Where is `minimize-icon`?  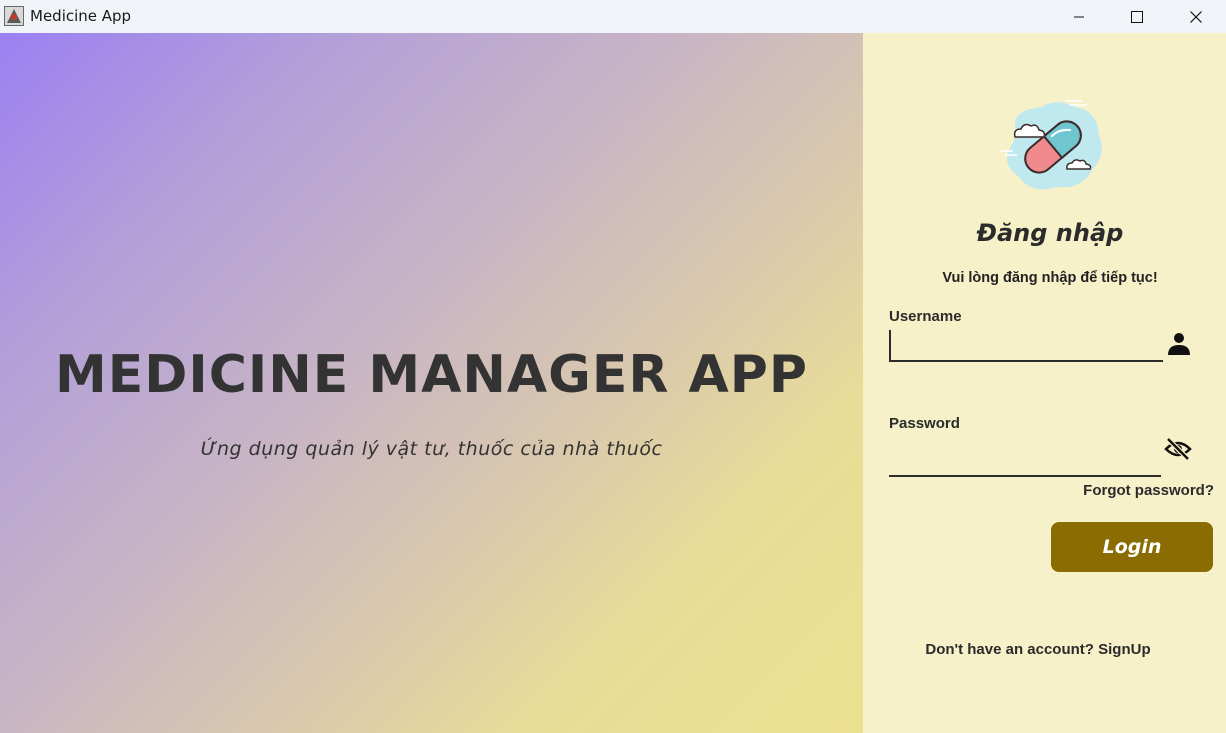
minimize-icon is located at coordinates (1079, 17).